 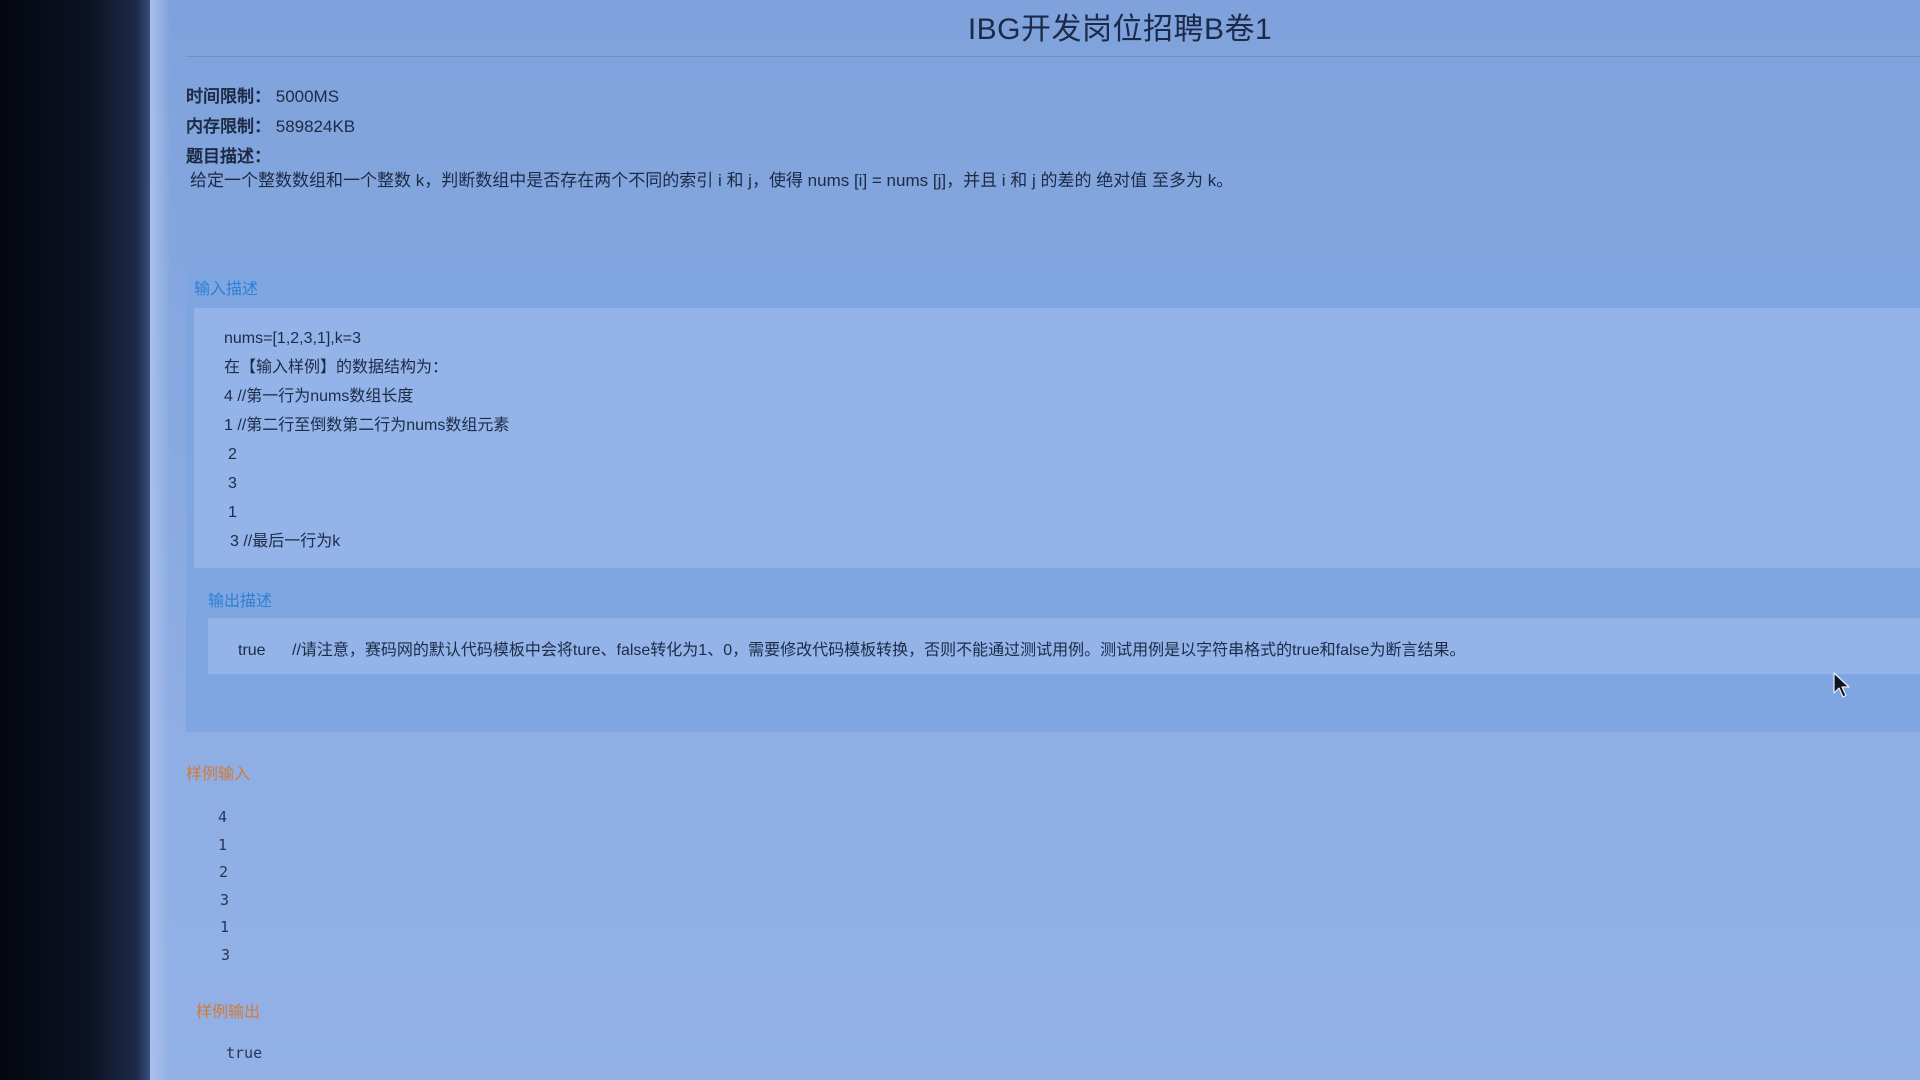 I want to click on sample-output-content: true, so click(x=244, y=1054).